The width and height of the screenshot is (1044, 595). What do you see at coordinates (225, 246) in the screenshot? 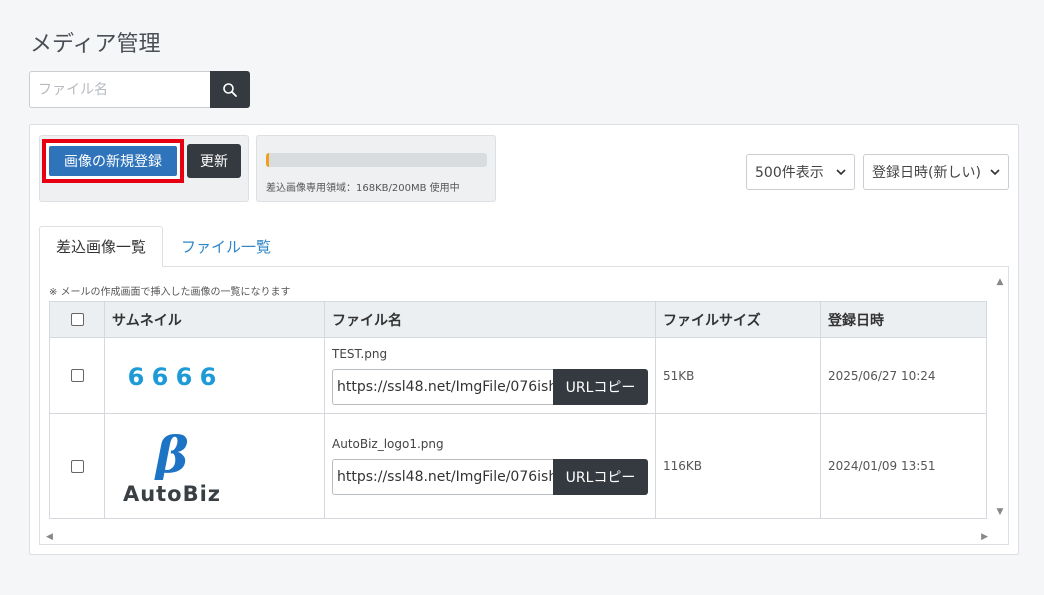
I see `tab-files: ファイル一覧` at bounding box center [225, 246].